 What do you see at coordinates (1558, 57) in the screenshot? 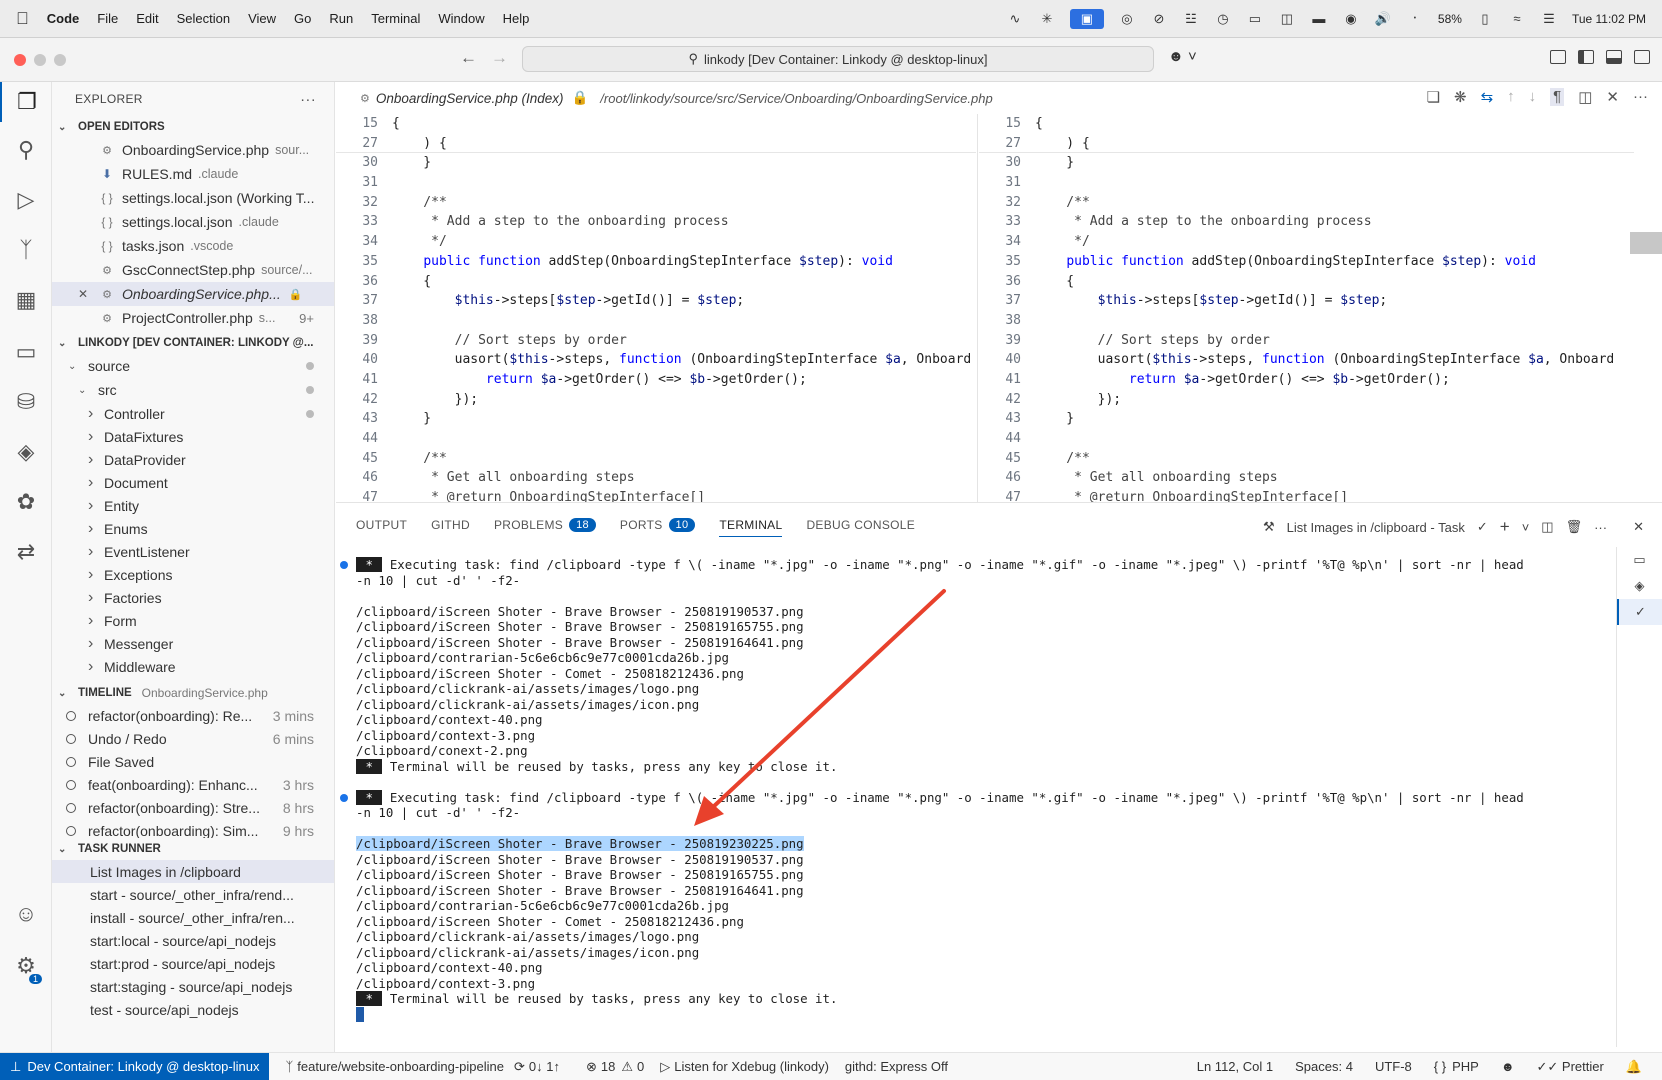
I see `layout-customize-icon` at bounding box center [1558, 57].